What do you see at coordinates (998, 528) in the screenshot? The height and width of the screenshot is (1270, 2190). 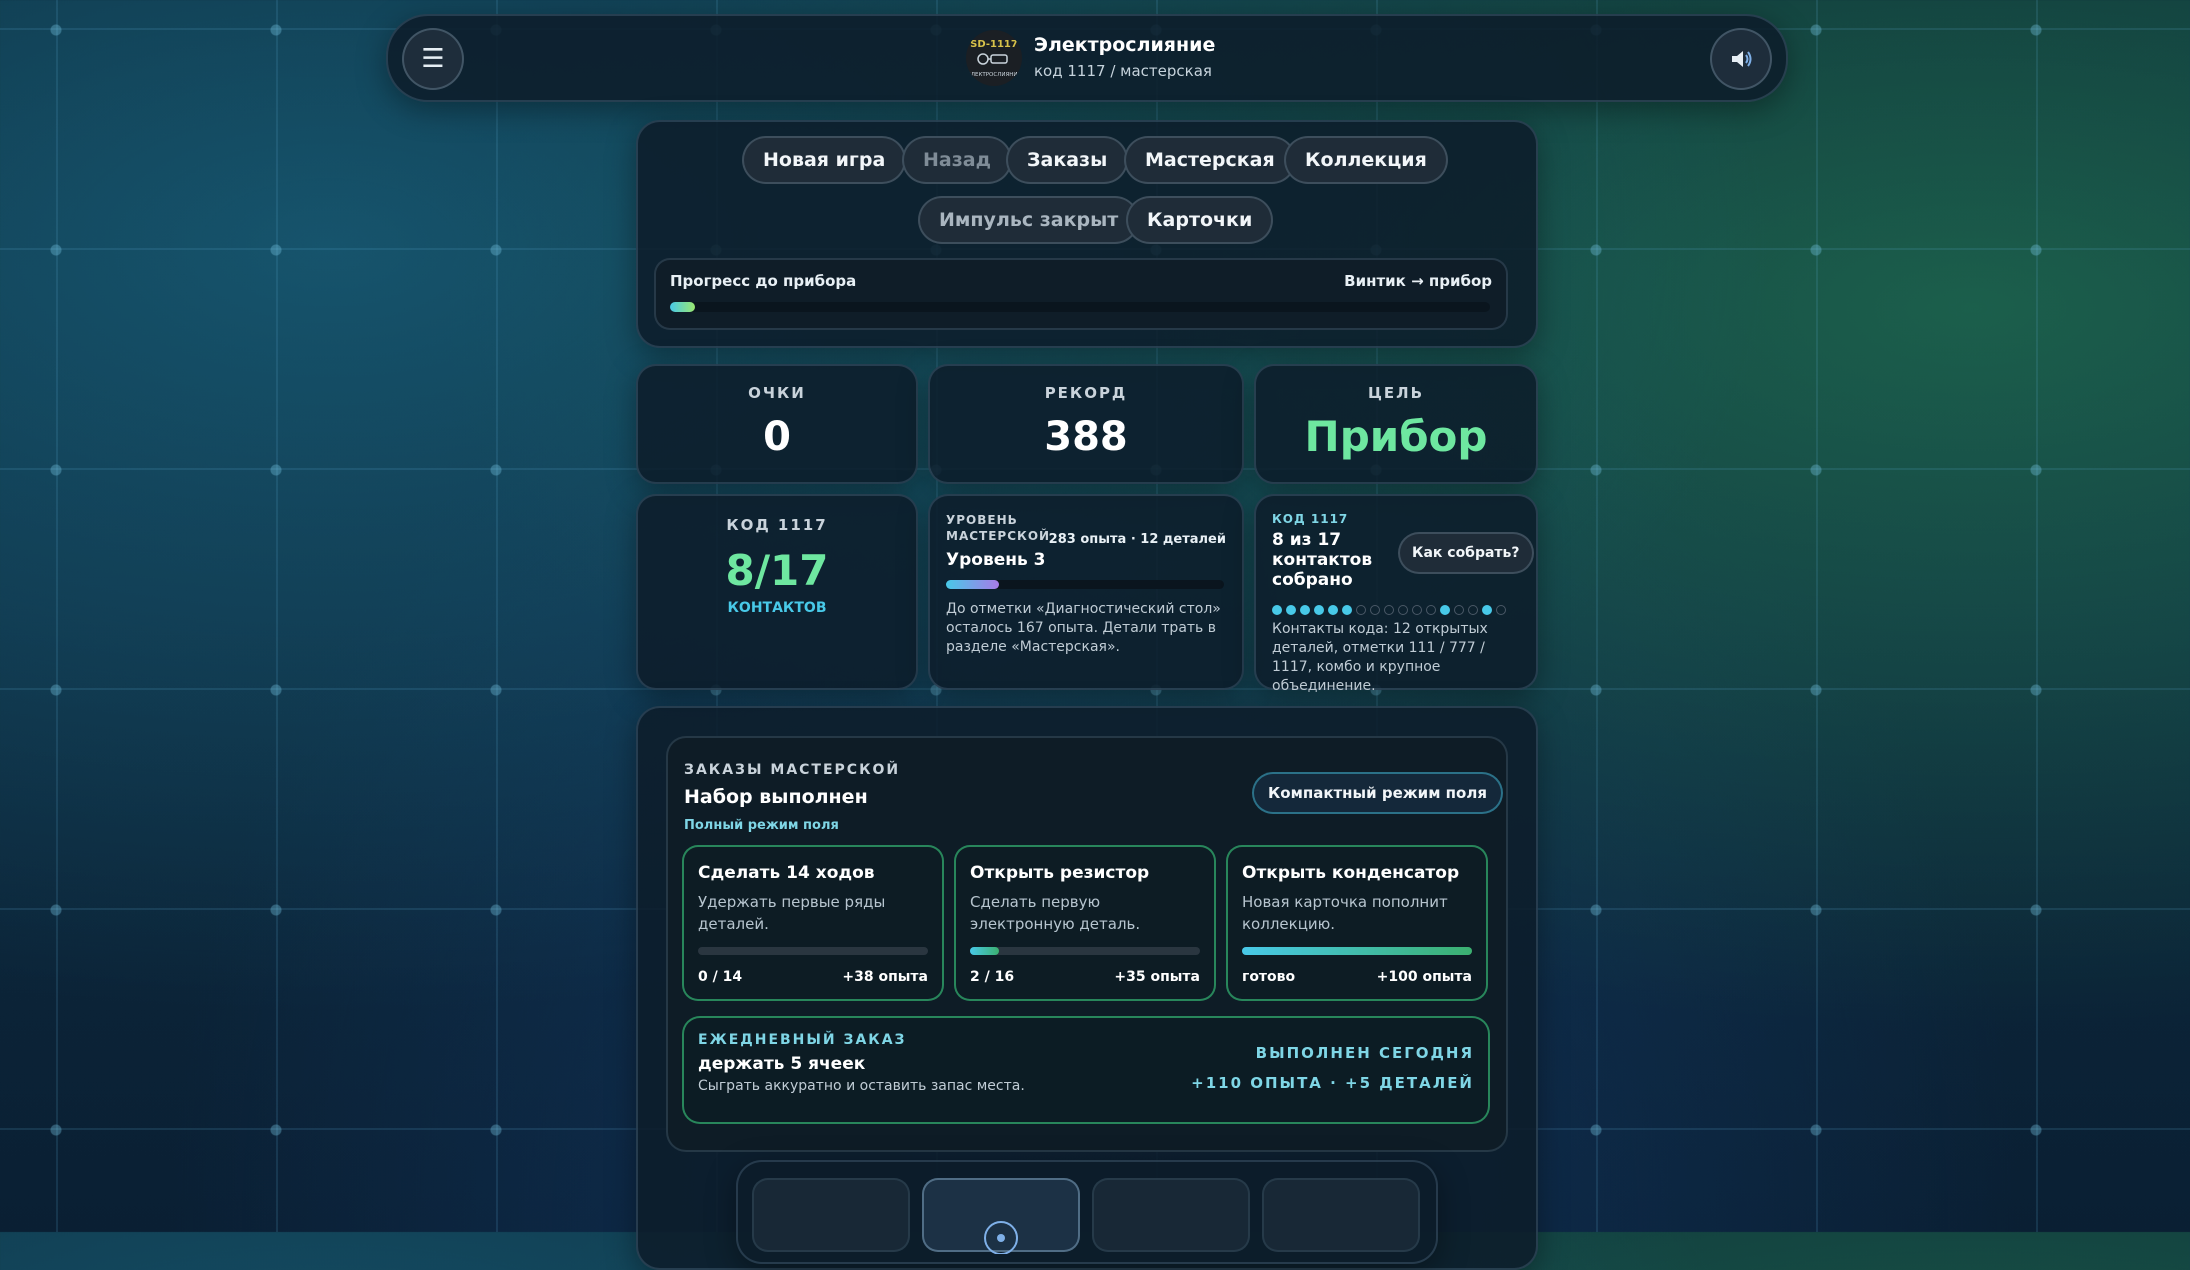 I see `level-label: УРОВЕНЬ МАСТЕРСКОЙ` at bounding box center [998, 528].